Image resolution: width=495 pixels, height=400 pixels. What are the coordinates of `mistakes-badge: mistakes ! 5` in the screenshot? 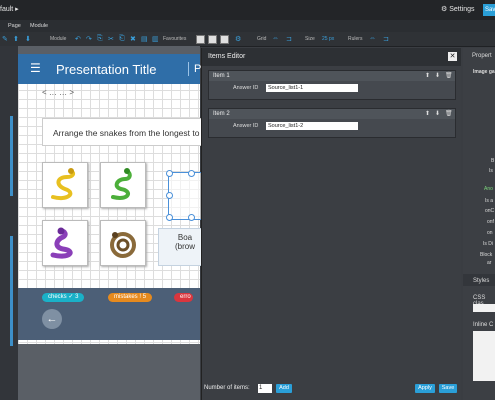 It's located at (130, 297).